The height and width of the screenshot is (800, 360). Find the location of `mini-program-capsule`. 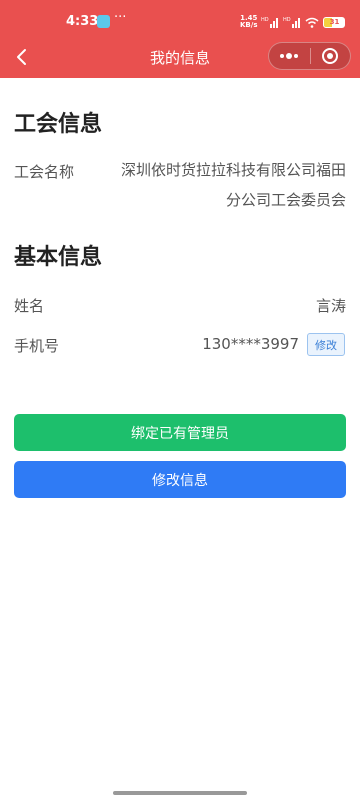

mini-program-capsule is located at coordinates (309, 56).